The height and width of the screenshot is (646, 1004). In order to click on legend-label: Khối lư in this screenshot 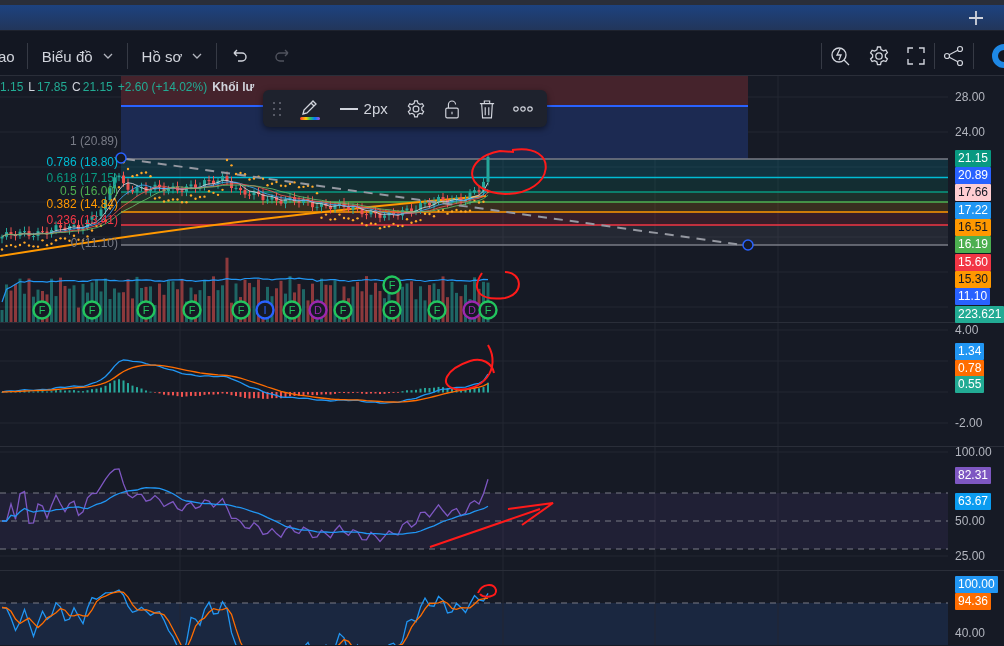, I will do `click(233, 87)`.